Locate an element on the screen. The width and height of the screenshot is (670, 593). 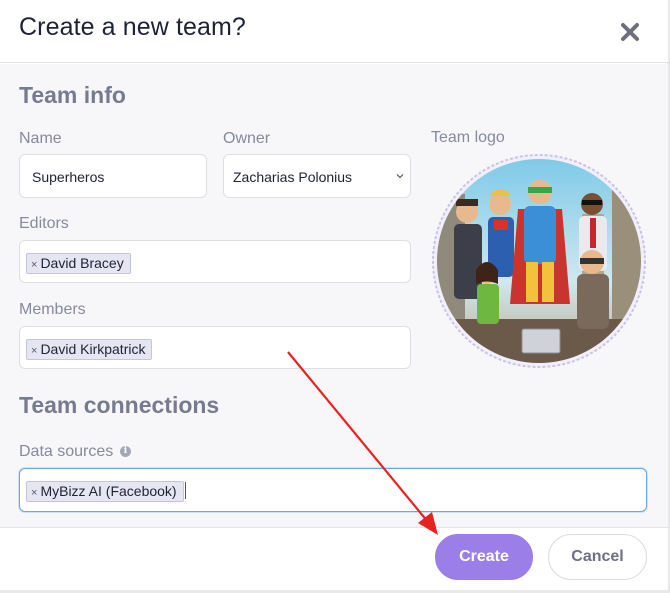
team-logo-label: Team logo is located at coordinates (468, 137).